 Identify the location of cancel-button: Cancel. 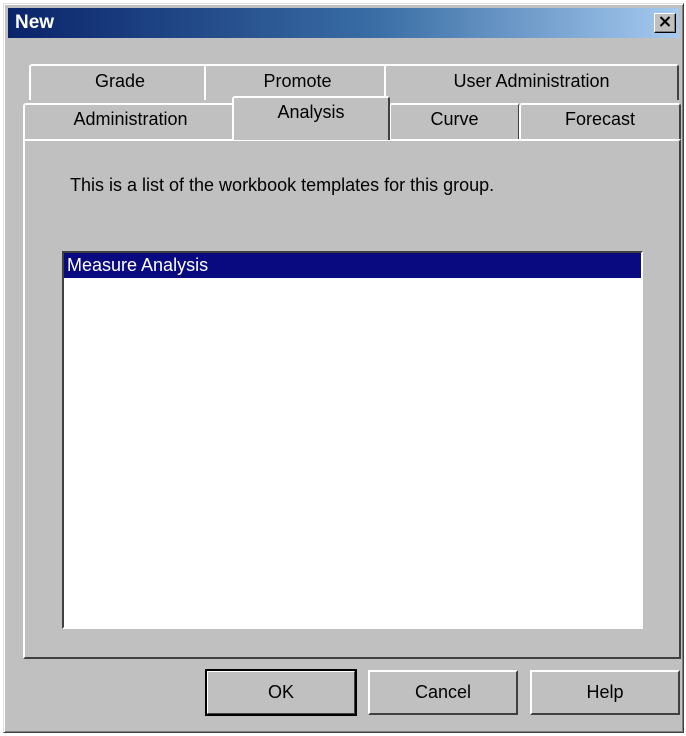
(443, 692).